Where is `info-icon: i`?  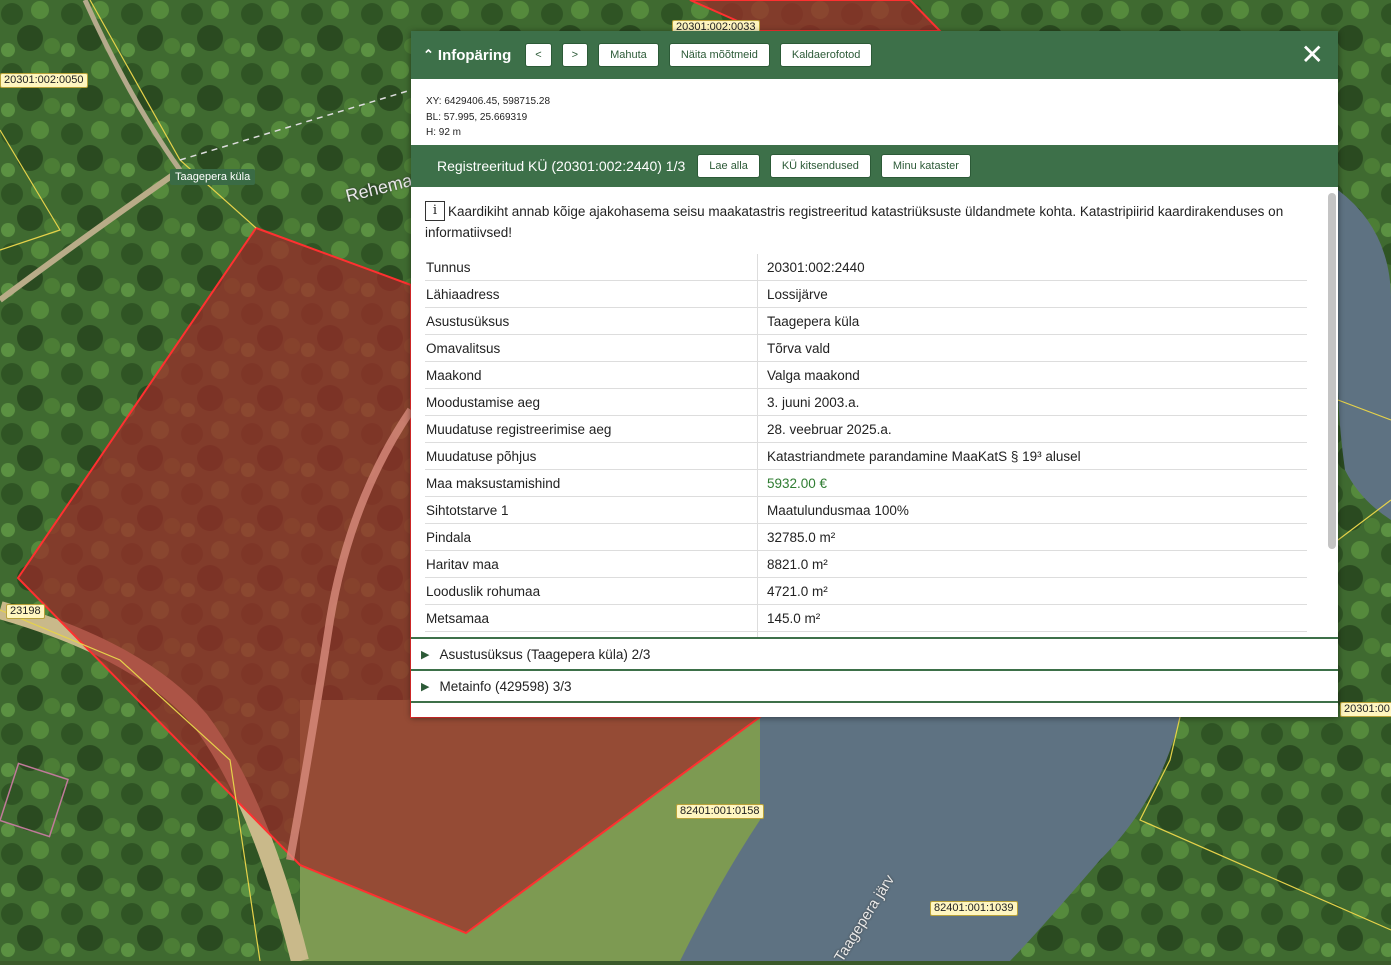
info-icon: i is located at coordinates (435, 211).